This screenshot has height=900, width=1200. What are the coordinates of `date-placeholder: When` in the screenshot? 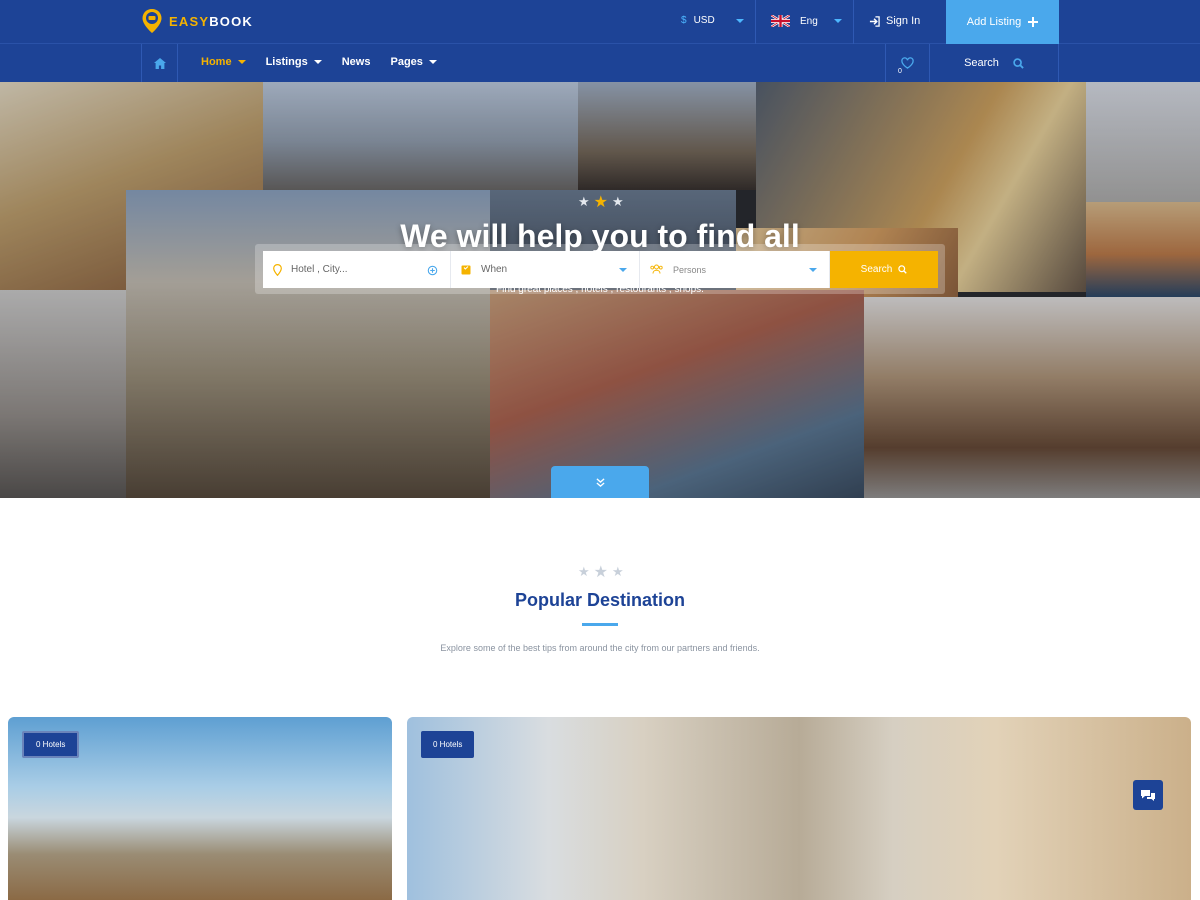 It's located at (494, 269).